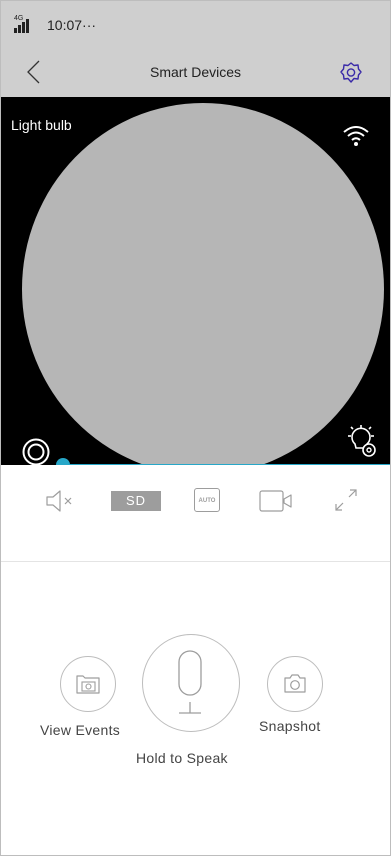 The height and width of the screenshot is (856, 391). I want to click on settings-gear-icon, so click(351, 73).